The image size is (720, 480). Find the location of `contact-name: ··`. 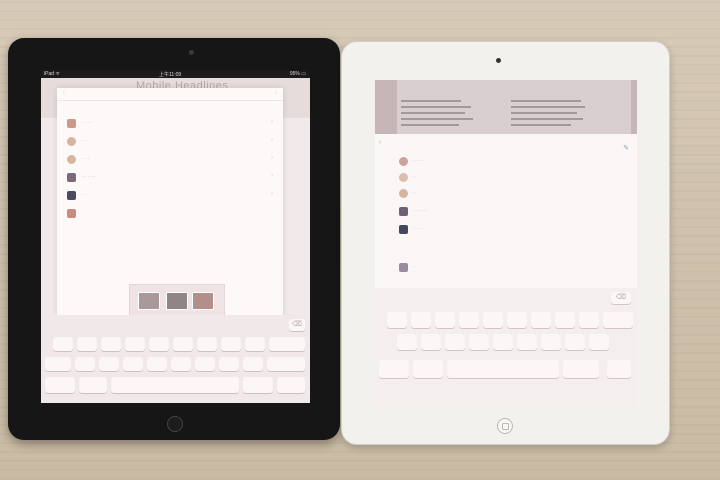

contact-name: ·· is located at coordinates (414, 192).